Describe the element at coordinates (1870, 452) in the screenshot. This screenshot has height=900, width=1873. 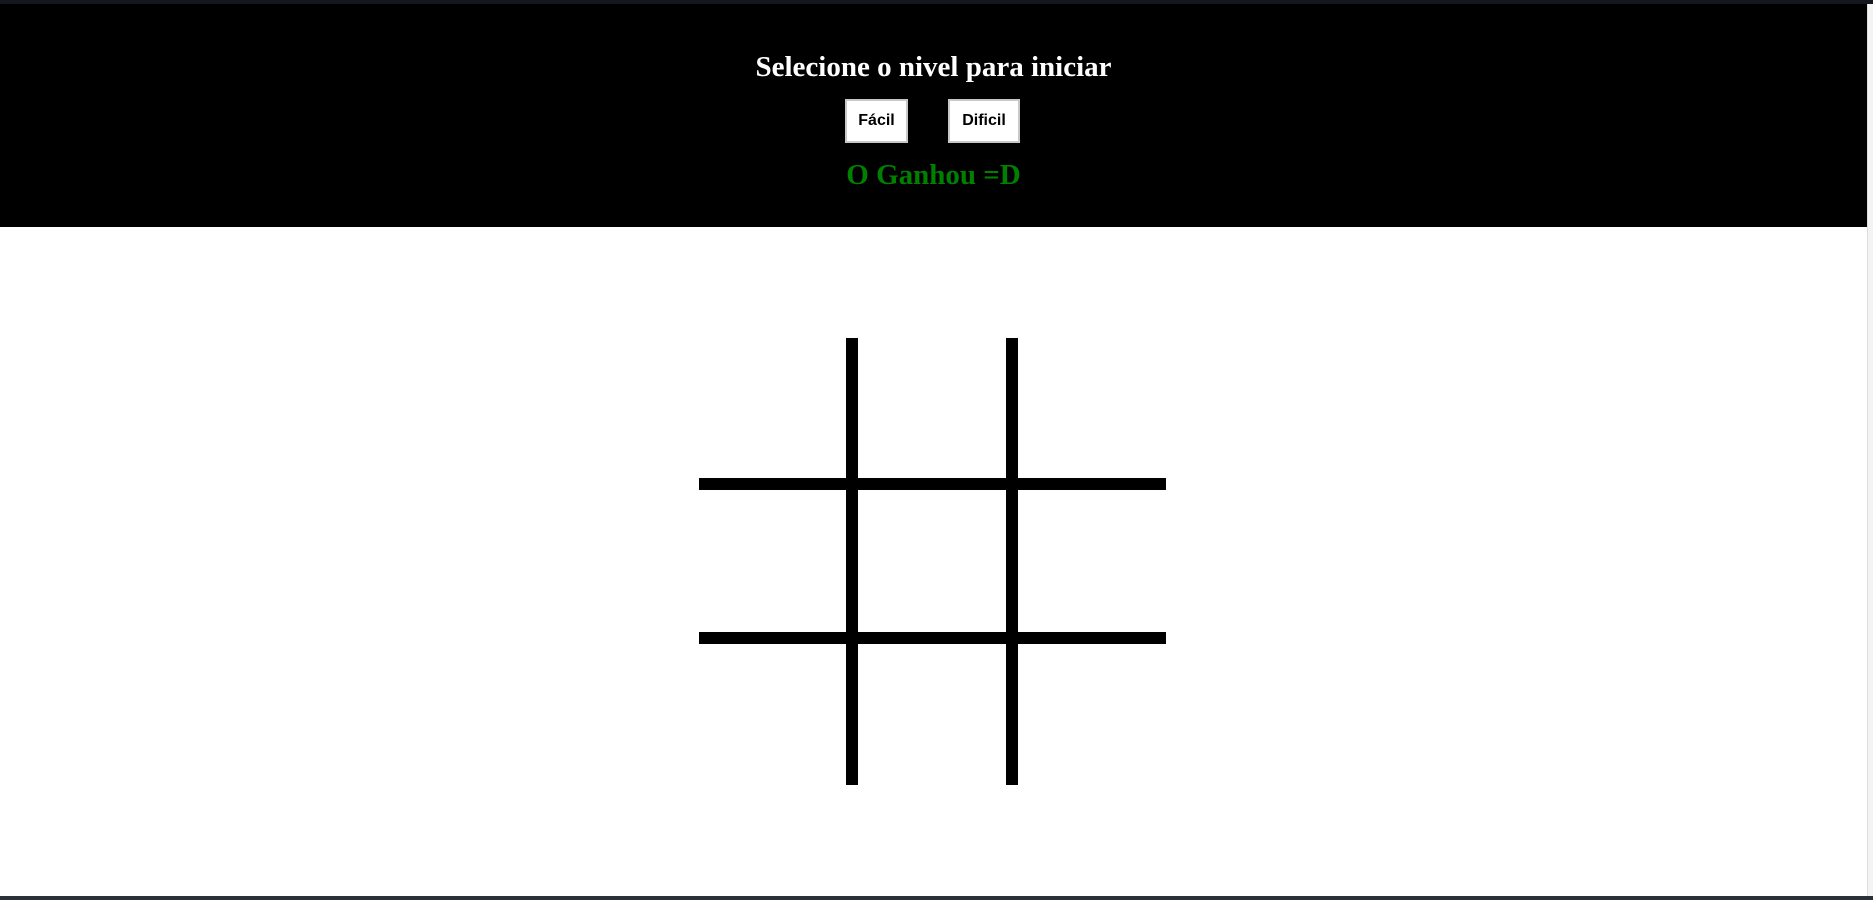
I see `vertical-scrollbar` at that location.